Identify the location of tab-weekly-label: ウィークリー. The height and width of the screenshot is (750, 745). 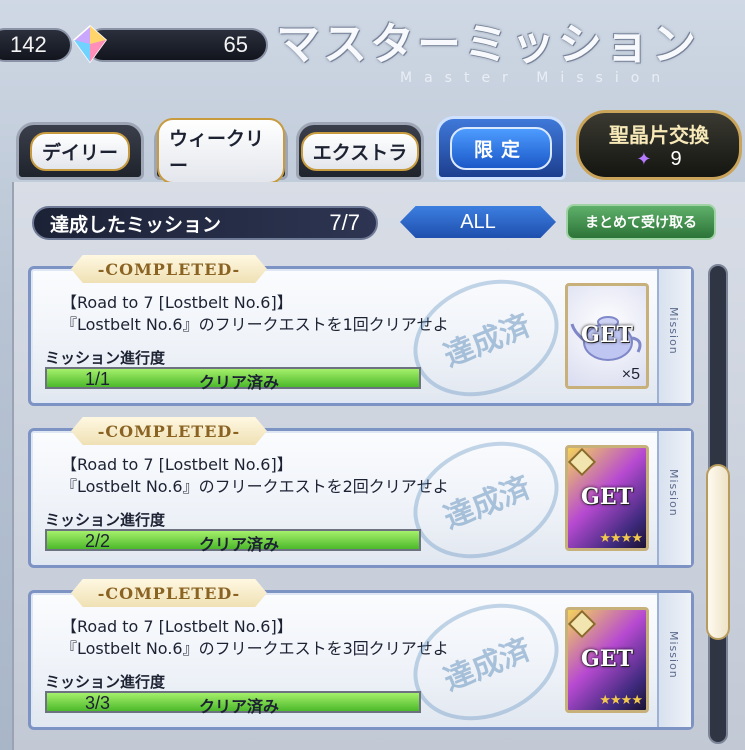
(221, 151).